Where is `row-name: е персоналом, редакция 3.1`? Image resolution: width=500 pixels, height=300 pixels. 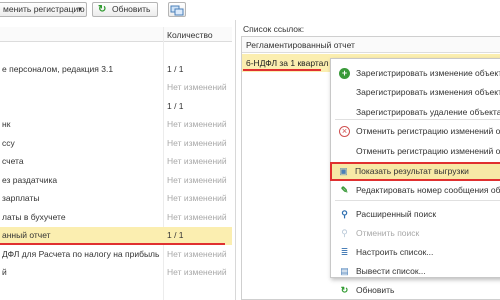
row-name: е персоналом, редакция 3.1 is located at coordinates (58, 68).